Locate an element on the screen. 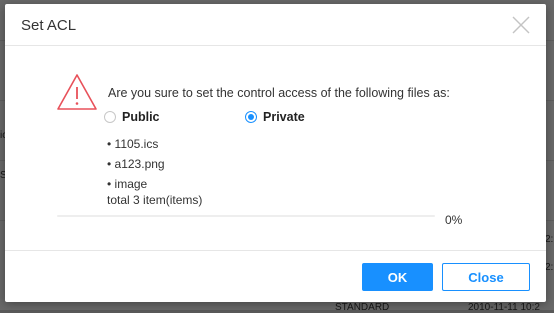 This screenshot has height=313, width=554. file-list: • 1105.ics • a123.png • image is located at coordinates (136, 164).